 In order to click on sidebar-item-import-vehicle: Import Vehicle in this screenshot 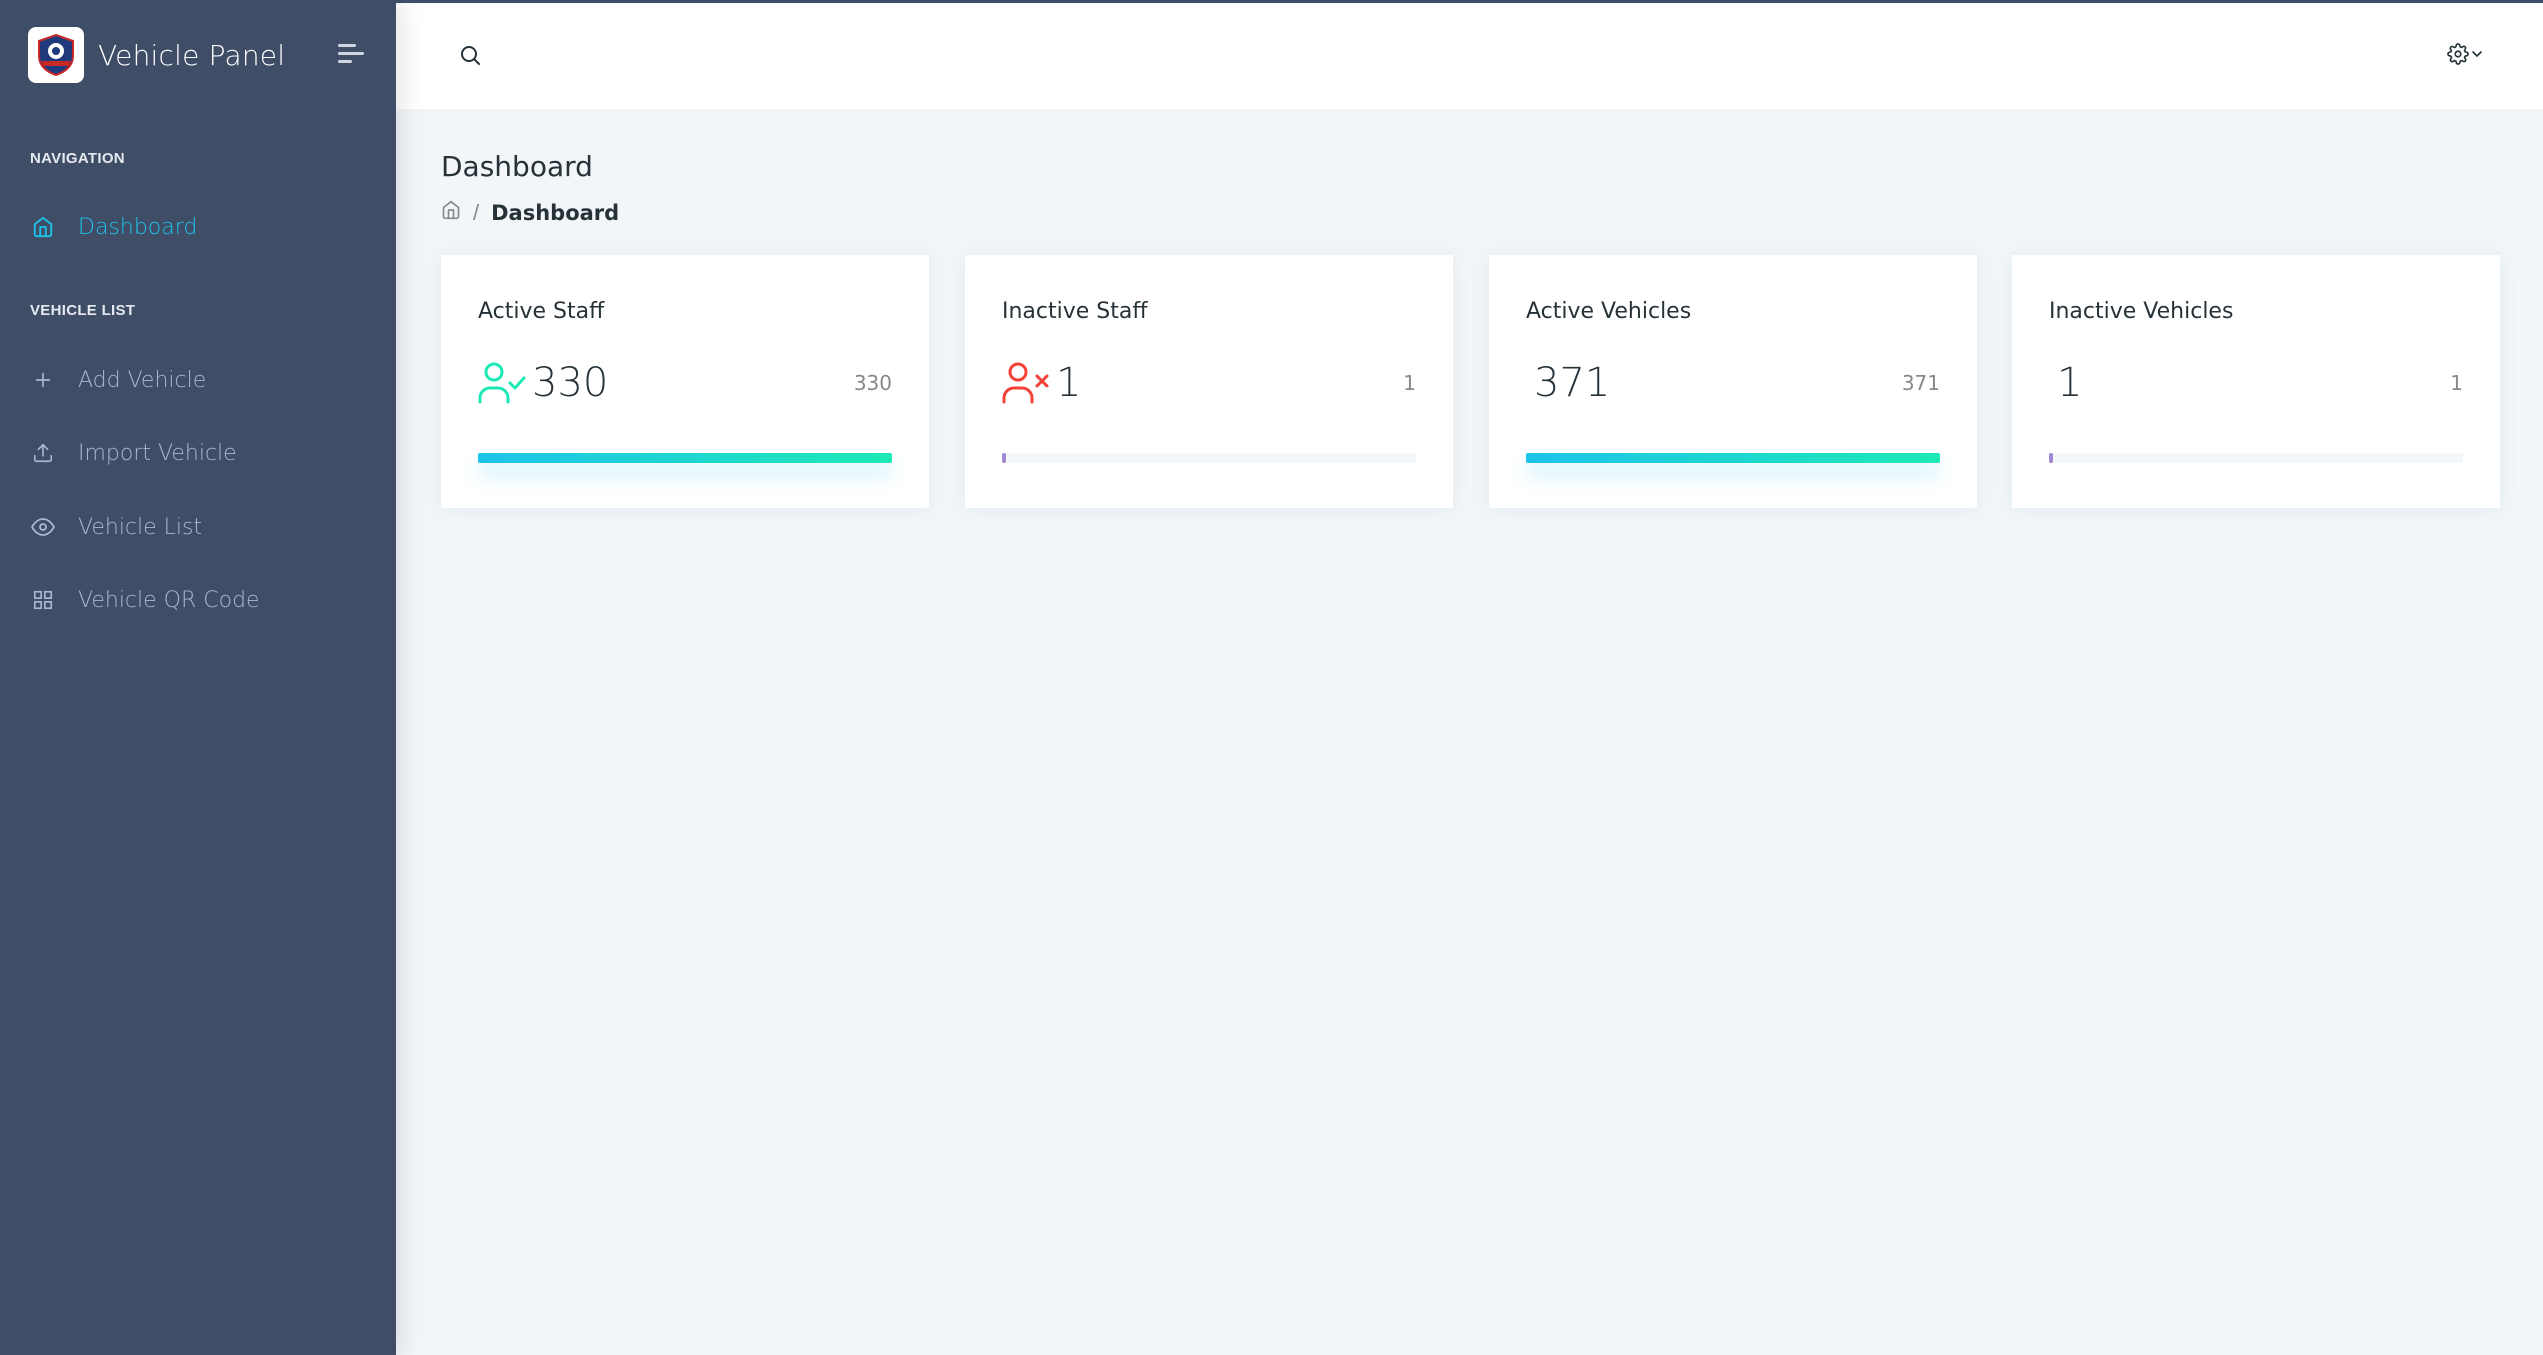, I will do `click(200, 453)`.